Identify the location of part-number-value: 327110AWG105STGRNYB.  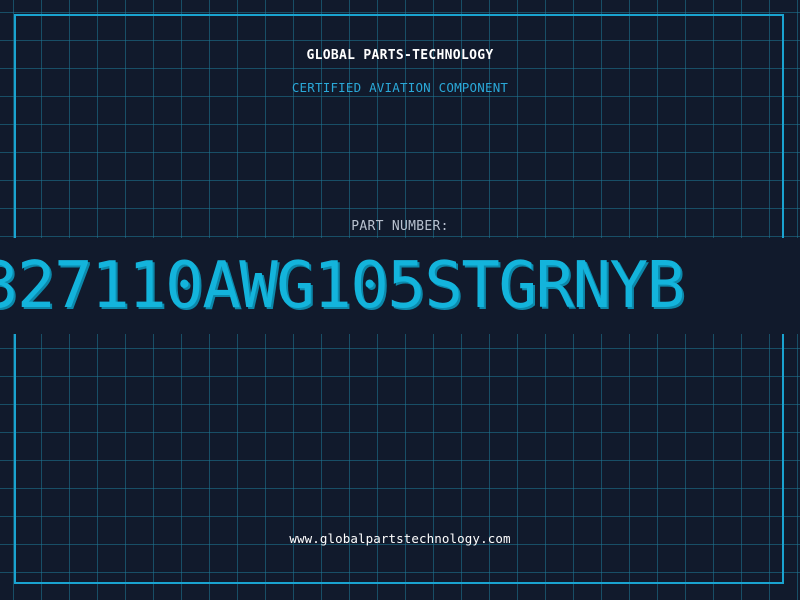
(342, 286).